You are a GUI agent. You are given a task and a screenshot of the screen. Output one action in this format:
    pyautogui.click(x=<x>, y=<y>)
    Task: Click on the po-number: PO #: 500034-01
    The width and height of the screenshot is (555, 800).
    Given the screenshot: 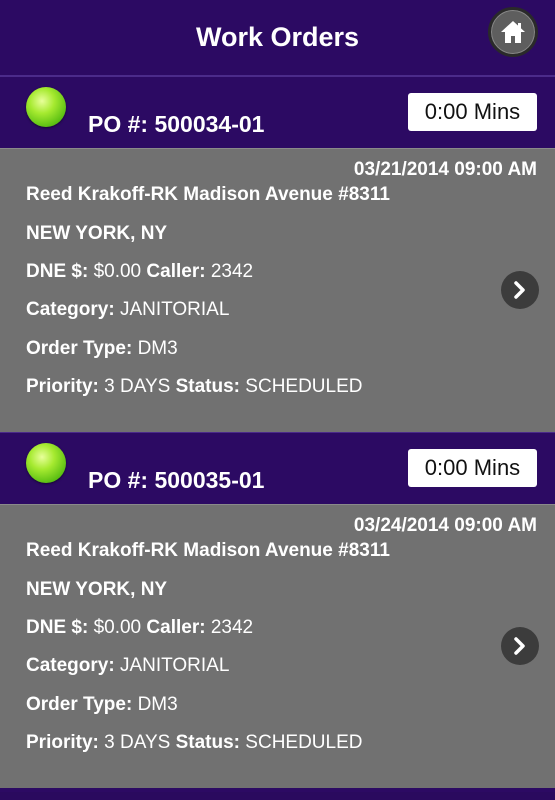 What is the action you would take?
    pyautogui.click(x=176, y=124)
    